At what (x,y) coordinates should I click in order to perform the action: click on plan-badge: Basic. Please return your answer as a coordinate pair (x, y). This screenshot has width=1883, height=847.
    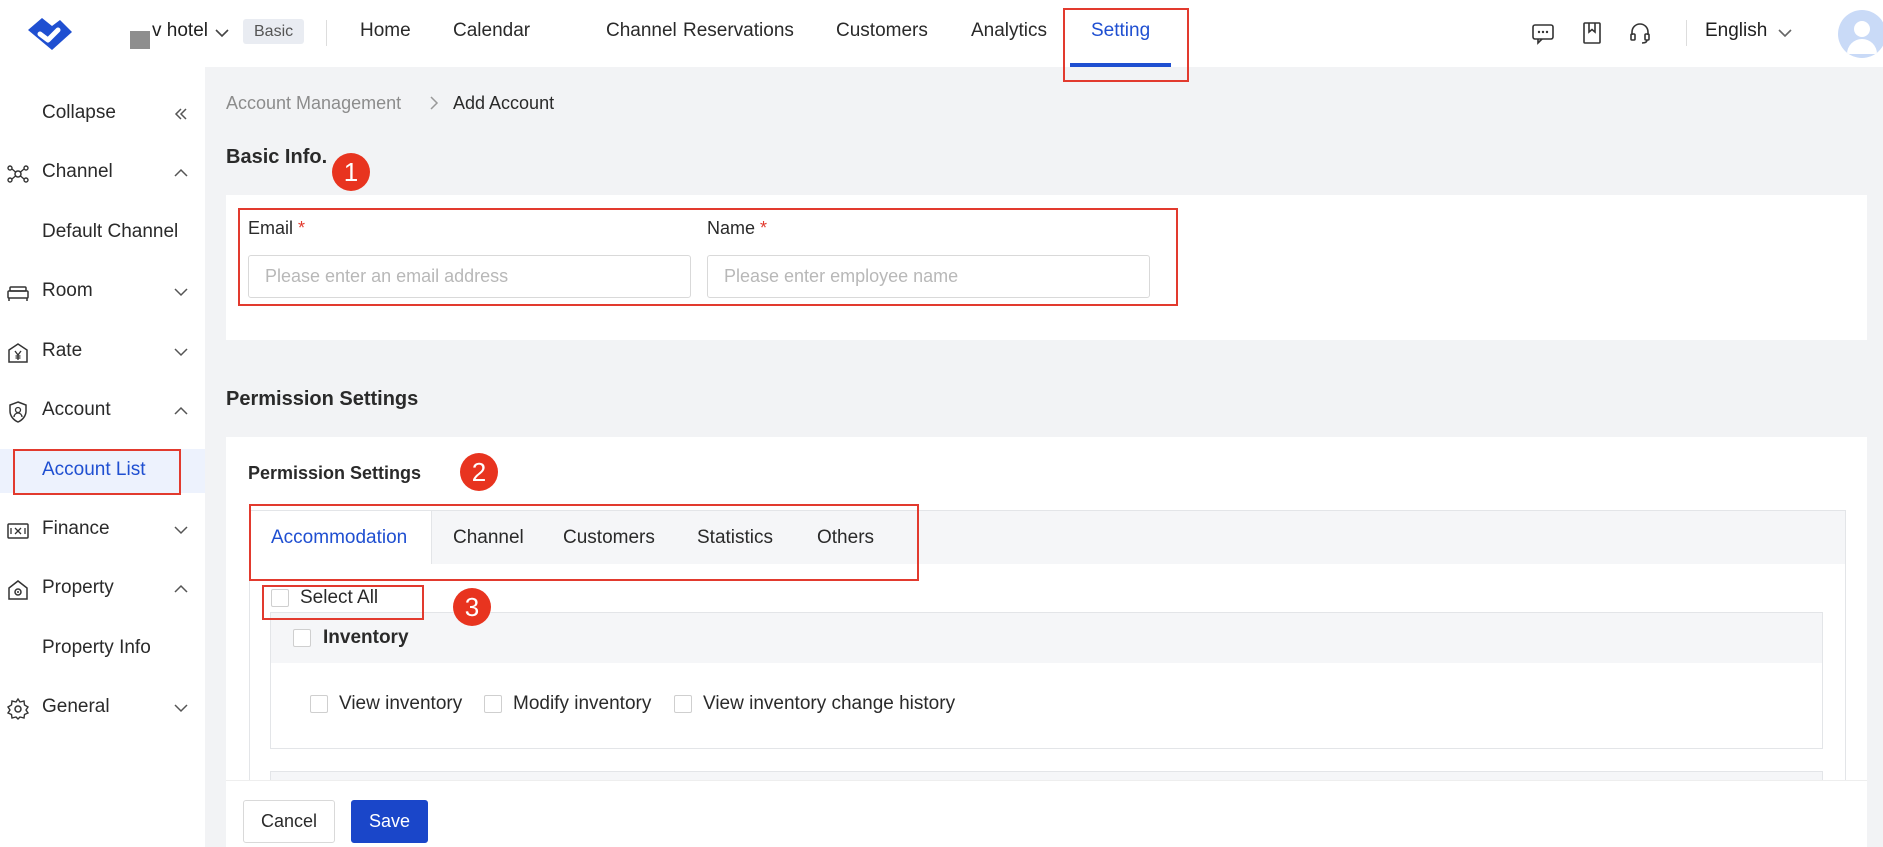
    Looking at the image, I should click on (274, 31).